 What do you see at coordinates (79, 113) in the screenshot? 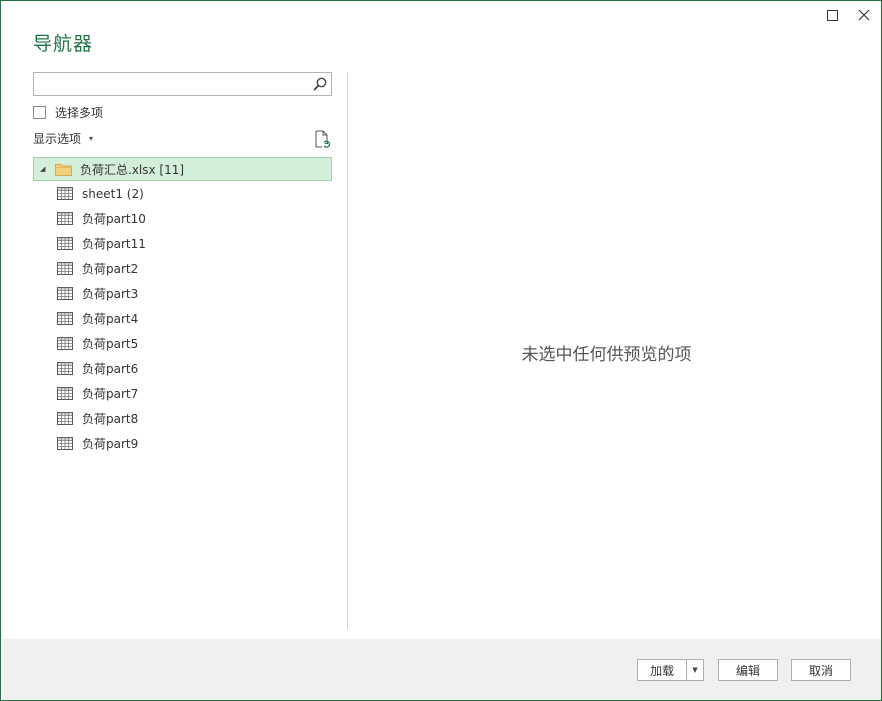
I see `multi-select-label: 选择多项` at bounding box center [79, 113].